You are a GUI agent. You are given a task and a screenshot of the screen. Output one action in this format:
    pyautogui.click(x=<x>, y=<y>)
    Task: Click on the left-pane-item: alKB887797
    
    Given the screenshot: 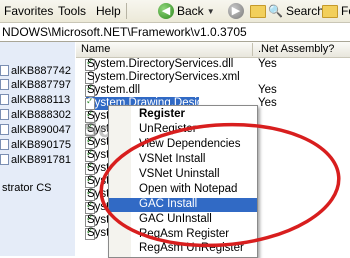 What is the action you would take?
    pyautogui.click(x=35, y=84)
    